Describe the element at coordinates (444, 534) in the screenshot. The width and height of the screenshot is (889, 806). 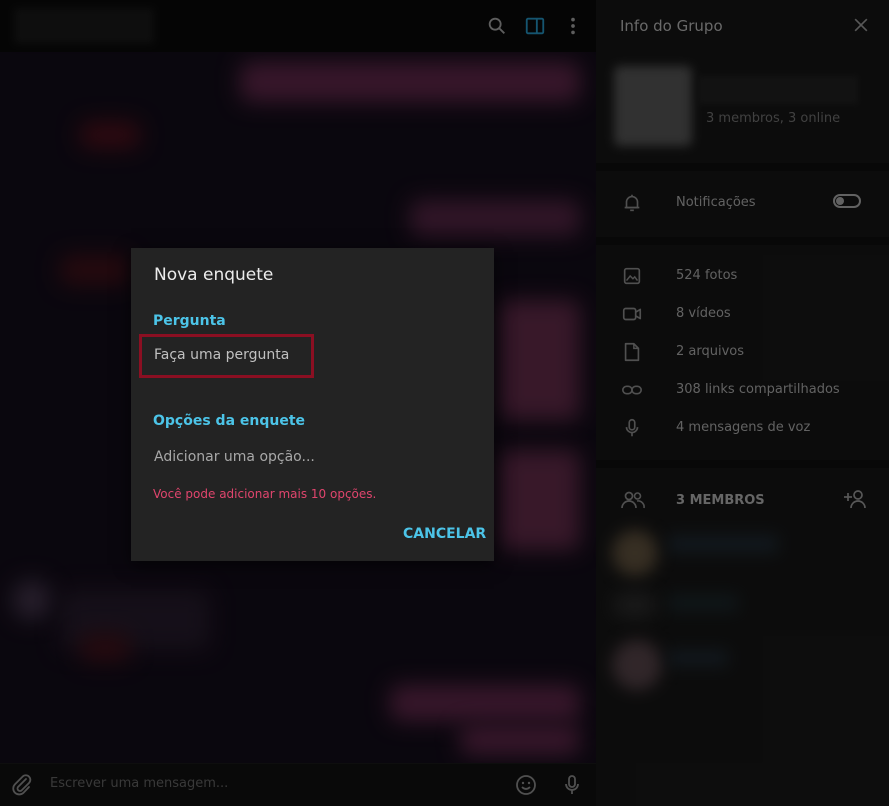
I see `cancel-button: CANCELAR` at that location.